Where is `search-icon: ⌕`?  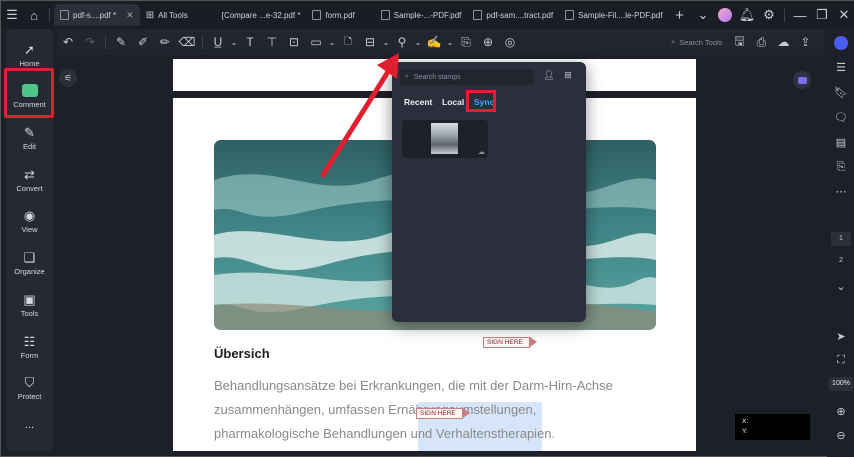 search-icon: ⌕ is located at coordinates (673, 41).